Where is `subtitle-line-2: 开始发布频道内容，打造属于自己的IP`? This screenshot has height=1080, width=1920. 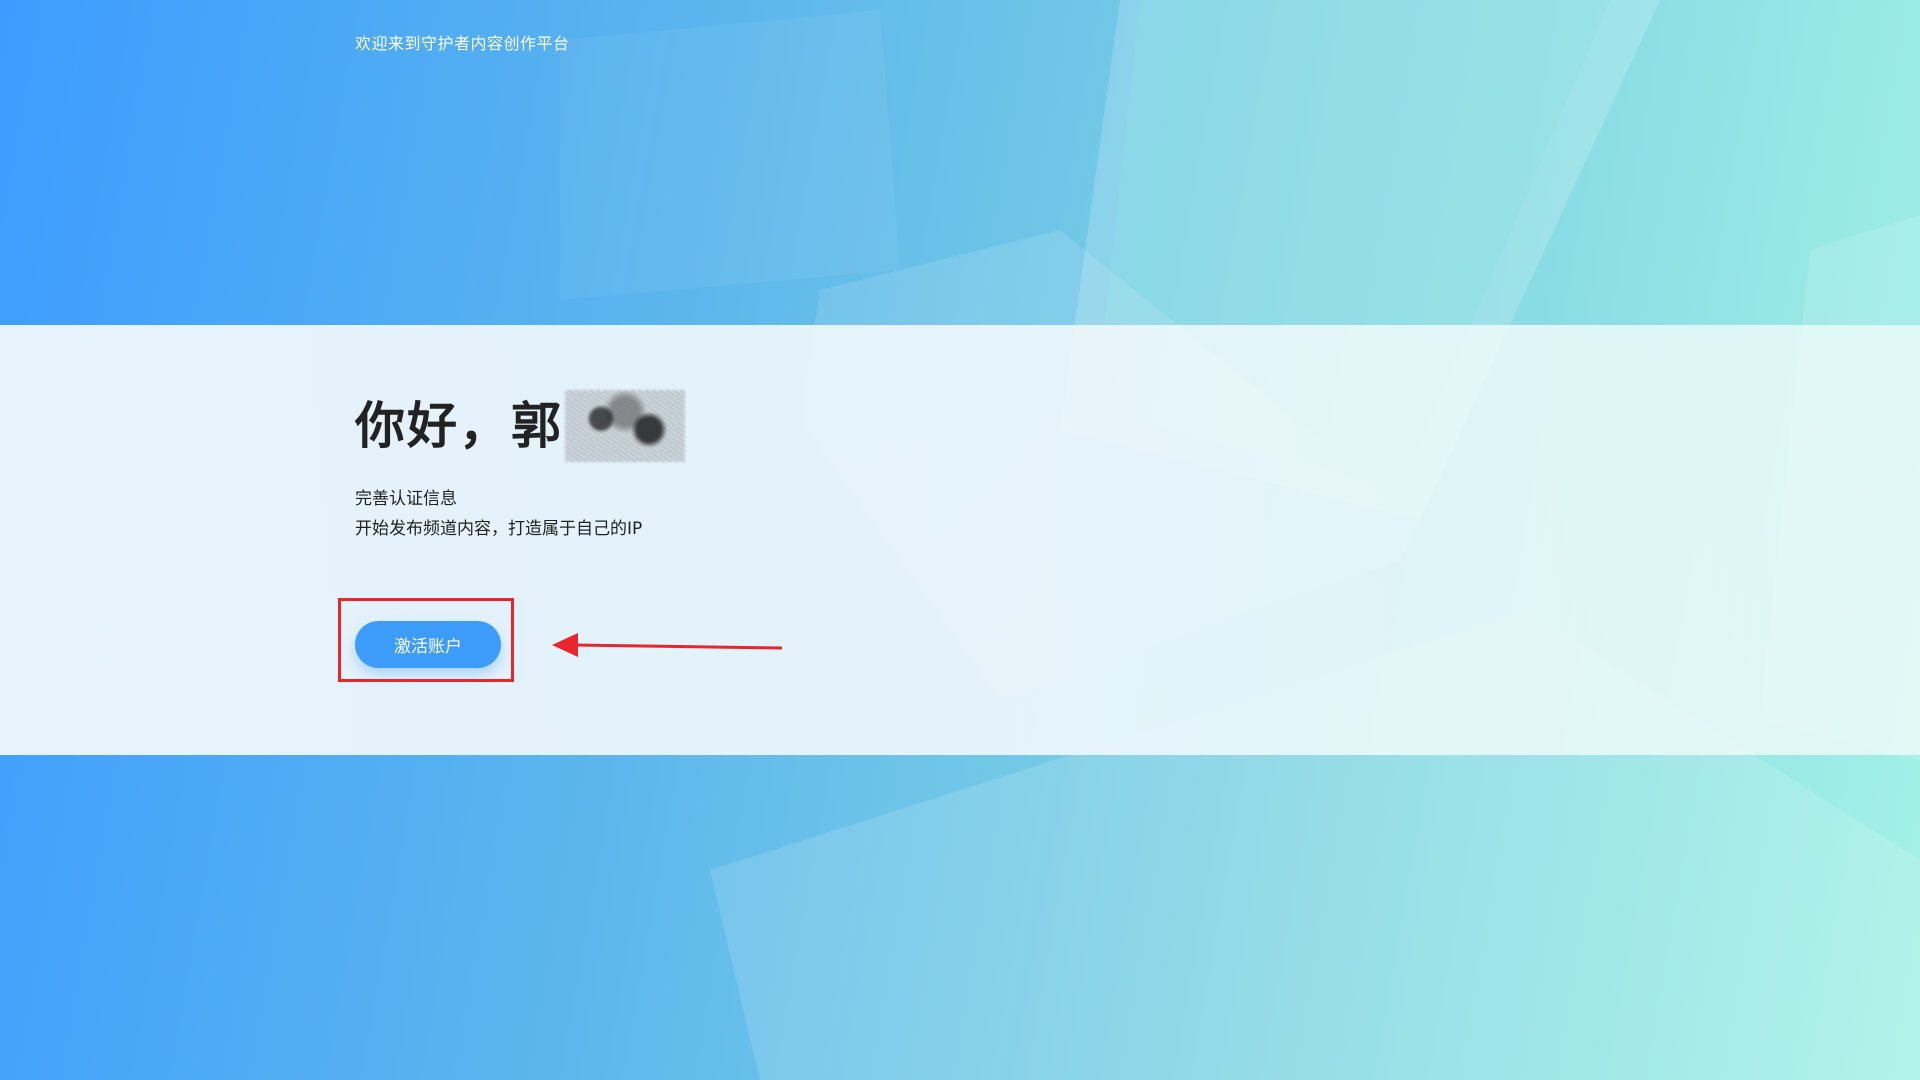
subtitle-line-2: 开始发布频道内容，打造属于自己的IP is located at coordinates (499, 529).